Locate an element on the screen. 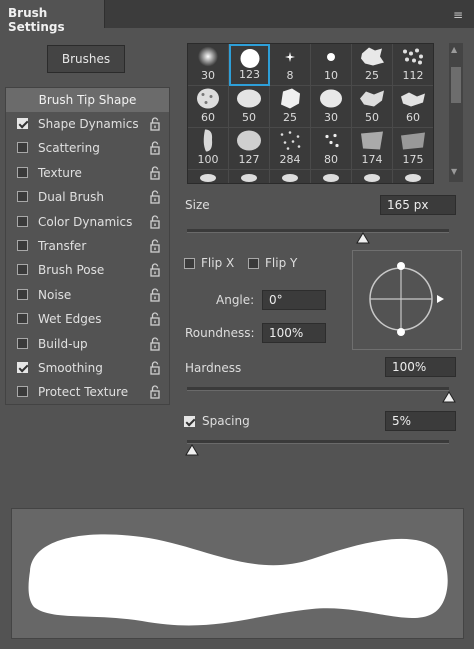  roundness-handle-top is located at coordinates (401, 266).